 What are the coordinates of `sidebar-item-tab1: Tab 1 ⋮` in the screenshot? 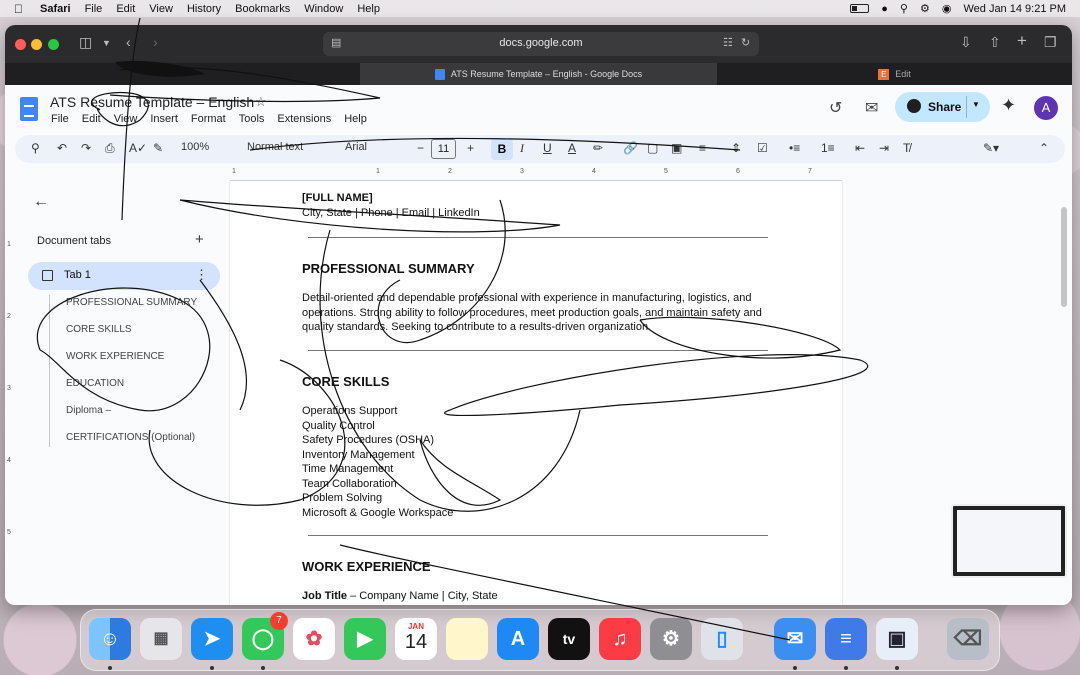 It's located at (124, 276).